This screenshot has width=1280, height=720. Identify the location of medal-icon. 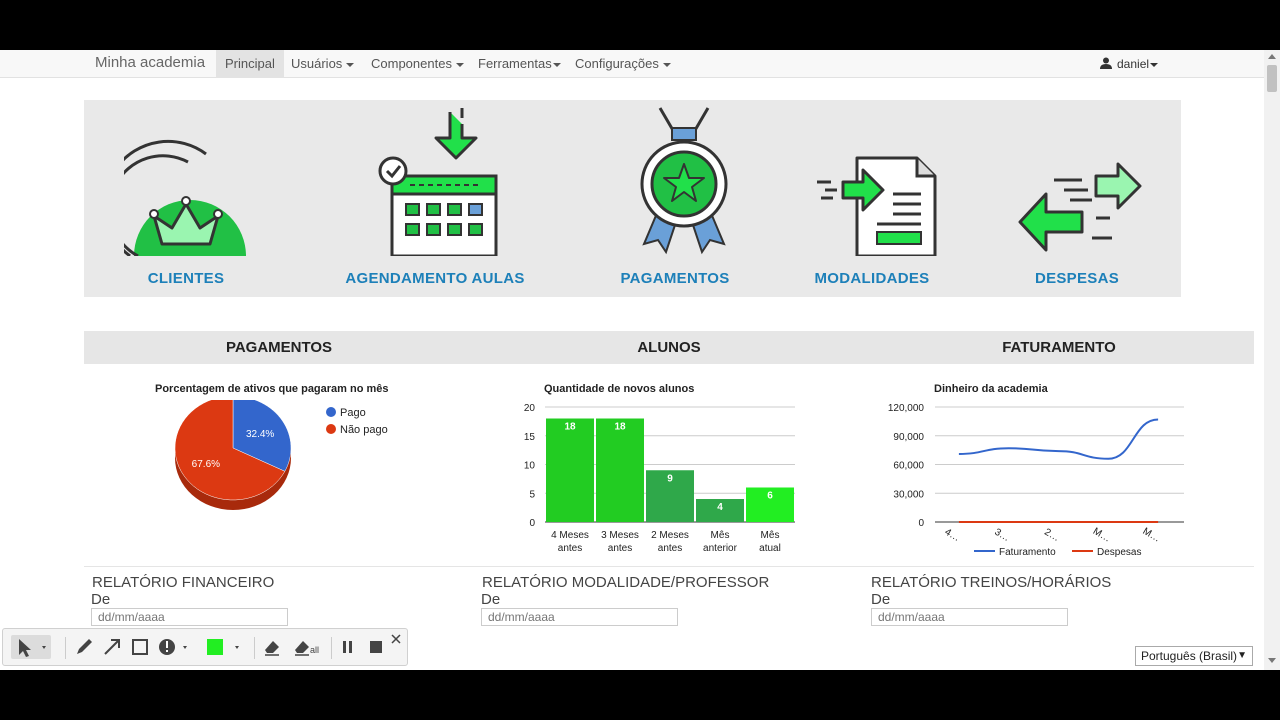
(684, 181).